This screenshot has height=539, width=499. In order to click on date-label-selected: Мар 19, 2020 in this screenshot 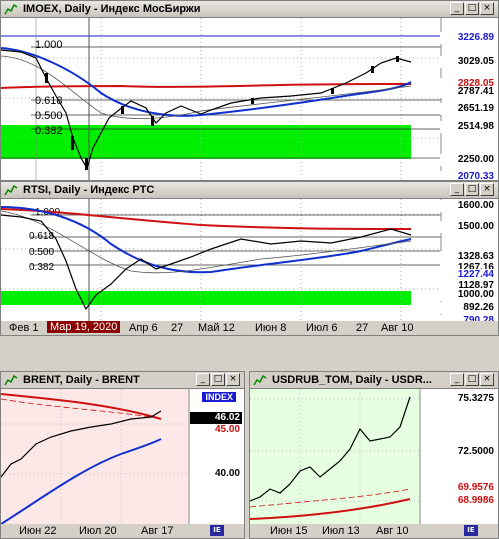, I will do `click(84, 327)`.